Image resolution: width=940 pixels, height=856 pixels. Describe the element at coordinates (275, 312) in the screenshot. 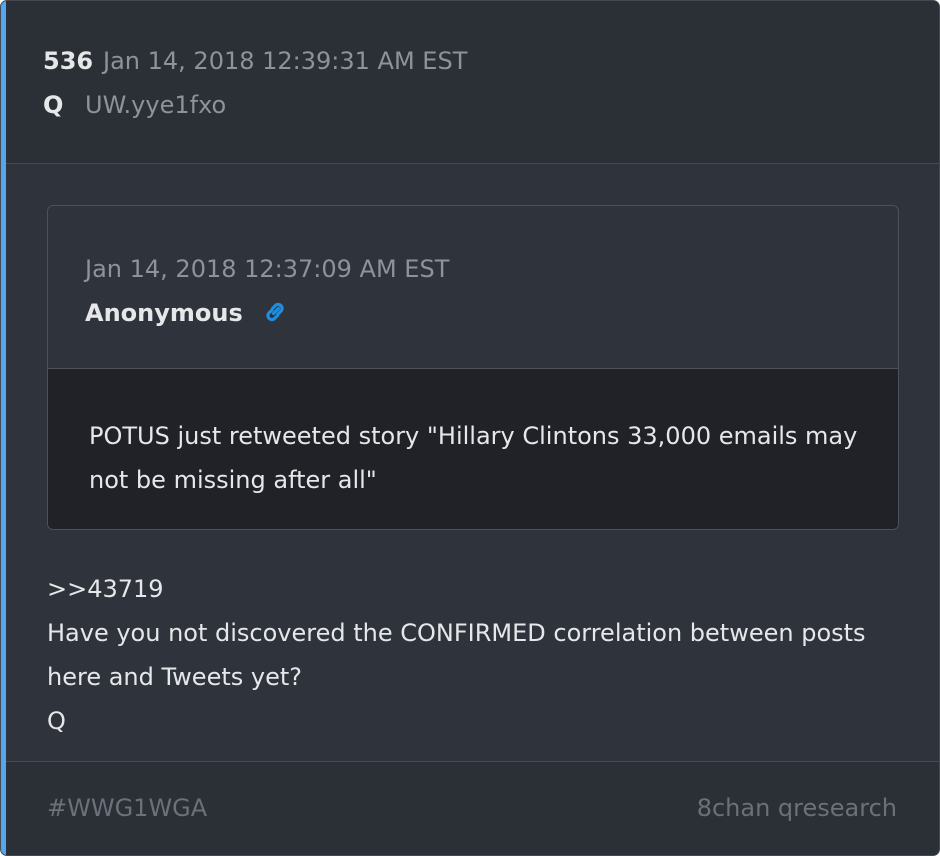

I see `link-icon` at that location.